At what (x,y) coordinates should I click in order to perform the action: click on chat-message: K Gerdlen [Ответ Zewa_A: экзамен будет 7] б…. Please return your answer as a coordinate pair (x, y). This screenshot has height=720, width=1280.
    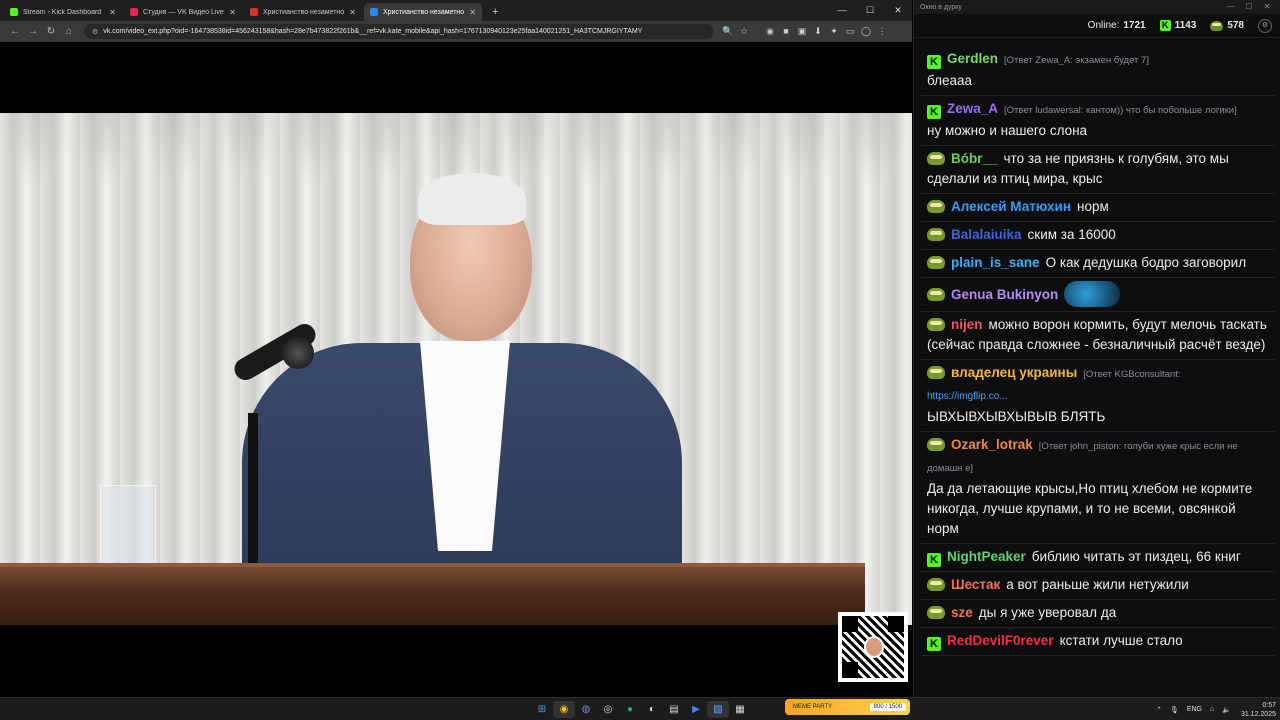
    Looking at the image, I should click on (1098, 71).